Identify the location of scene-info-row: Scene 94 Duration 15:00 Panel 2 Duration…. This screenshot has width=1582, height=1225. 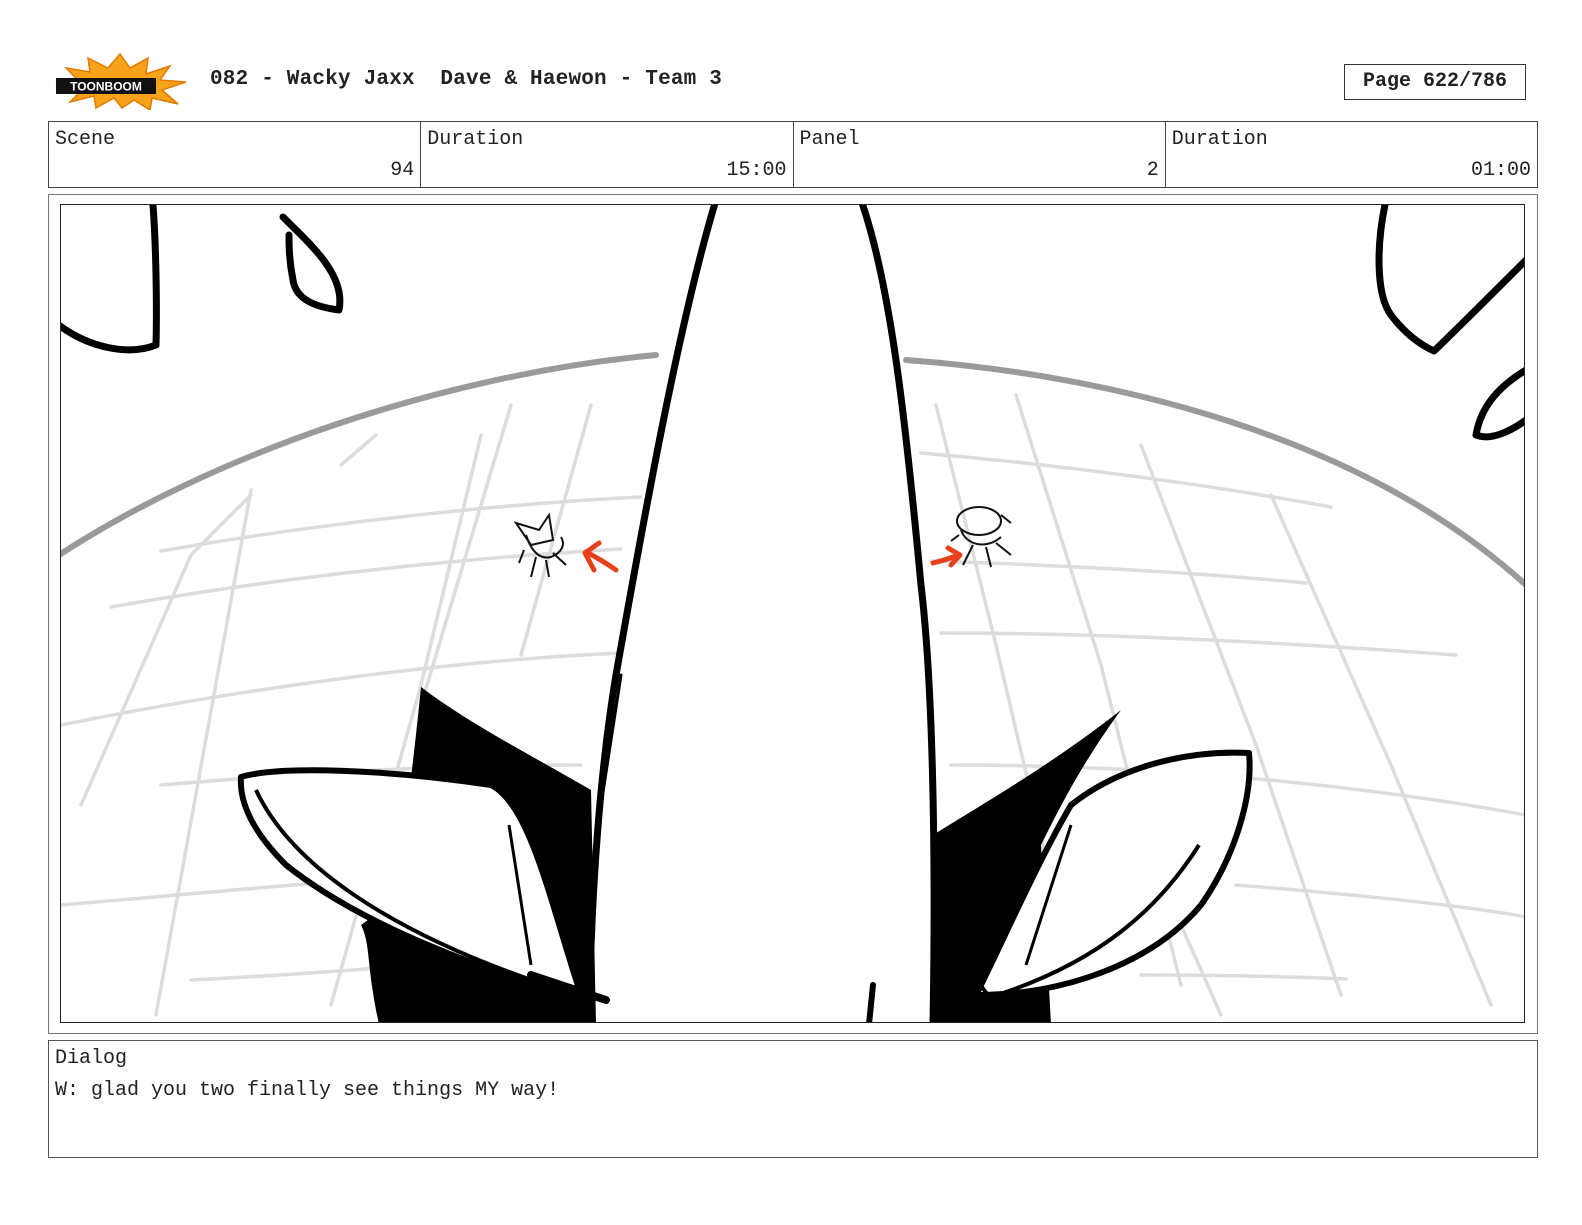
(793, 154).